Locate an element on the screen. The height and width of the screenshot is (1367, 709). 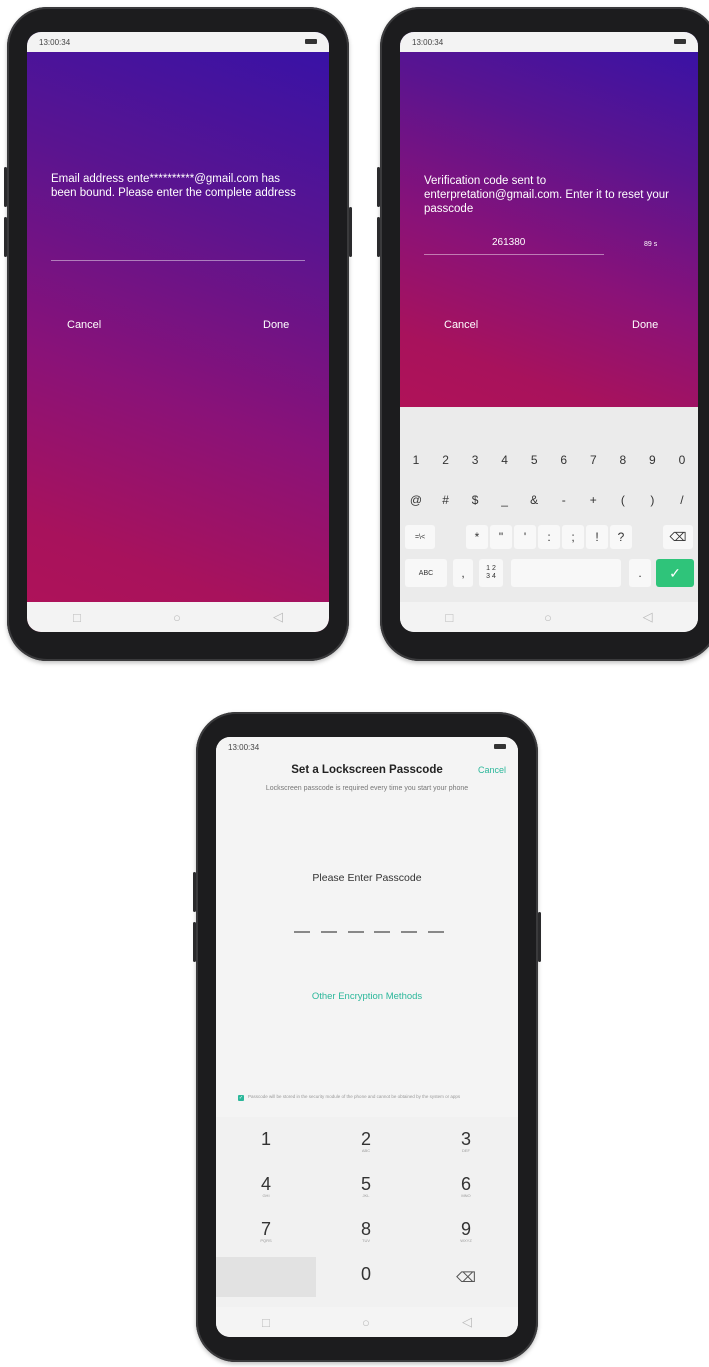
keyboard-key: " is located at coordinates (501, 537).